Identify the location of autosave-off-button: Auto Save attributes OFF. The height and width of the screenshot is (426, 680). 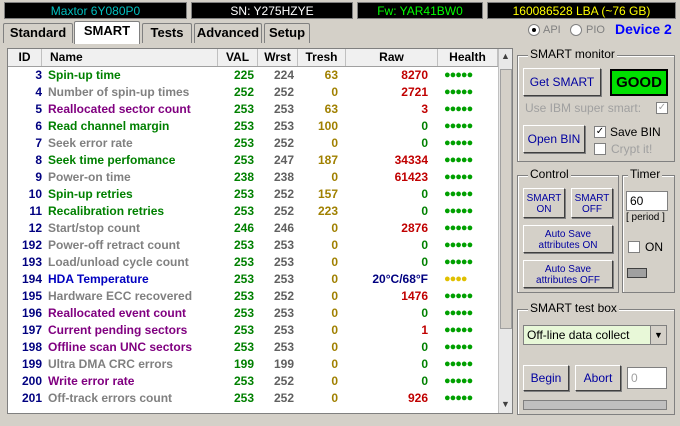
(568, 274).